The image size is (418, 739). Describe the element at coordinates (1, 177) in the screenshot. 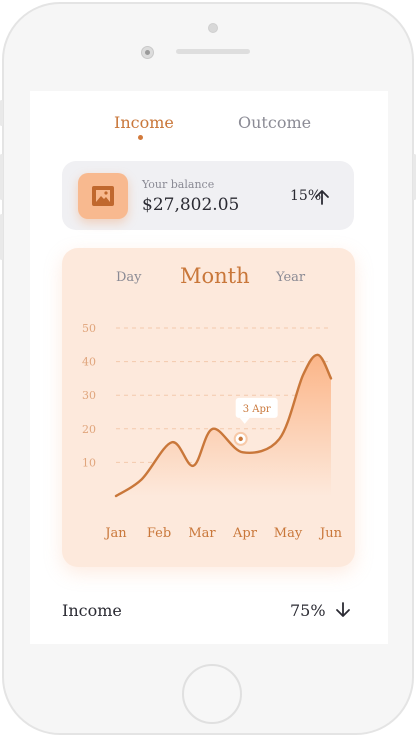

I see `volume-up-button` at that location.